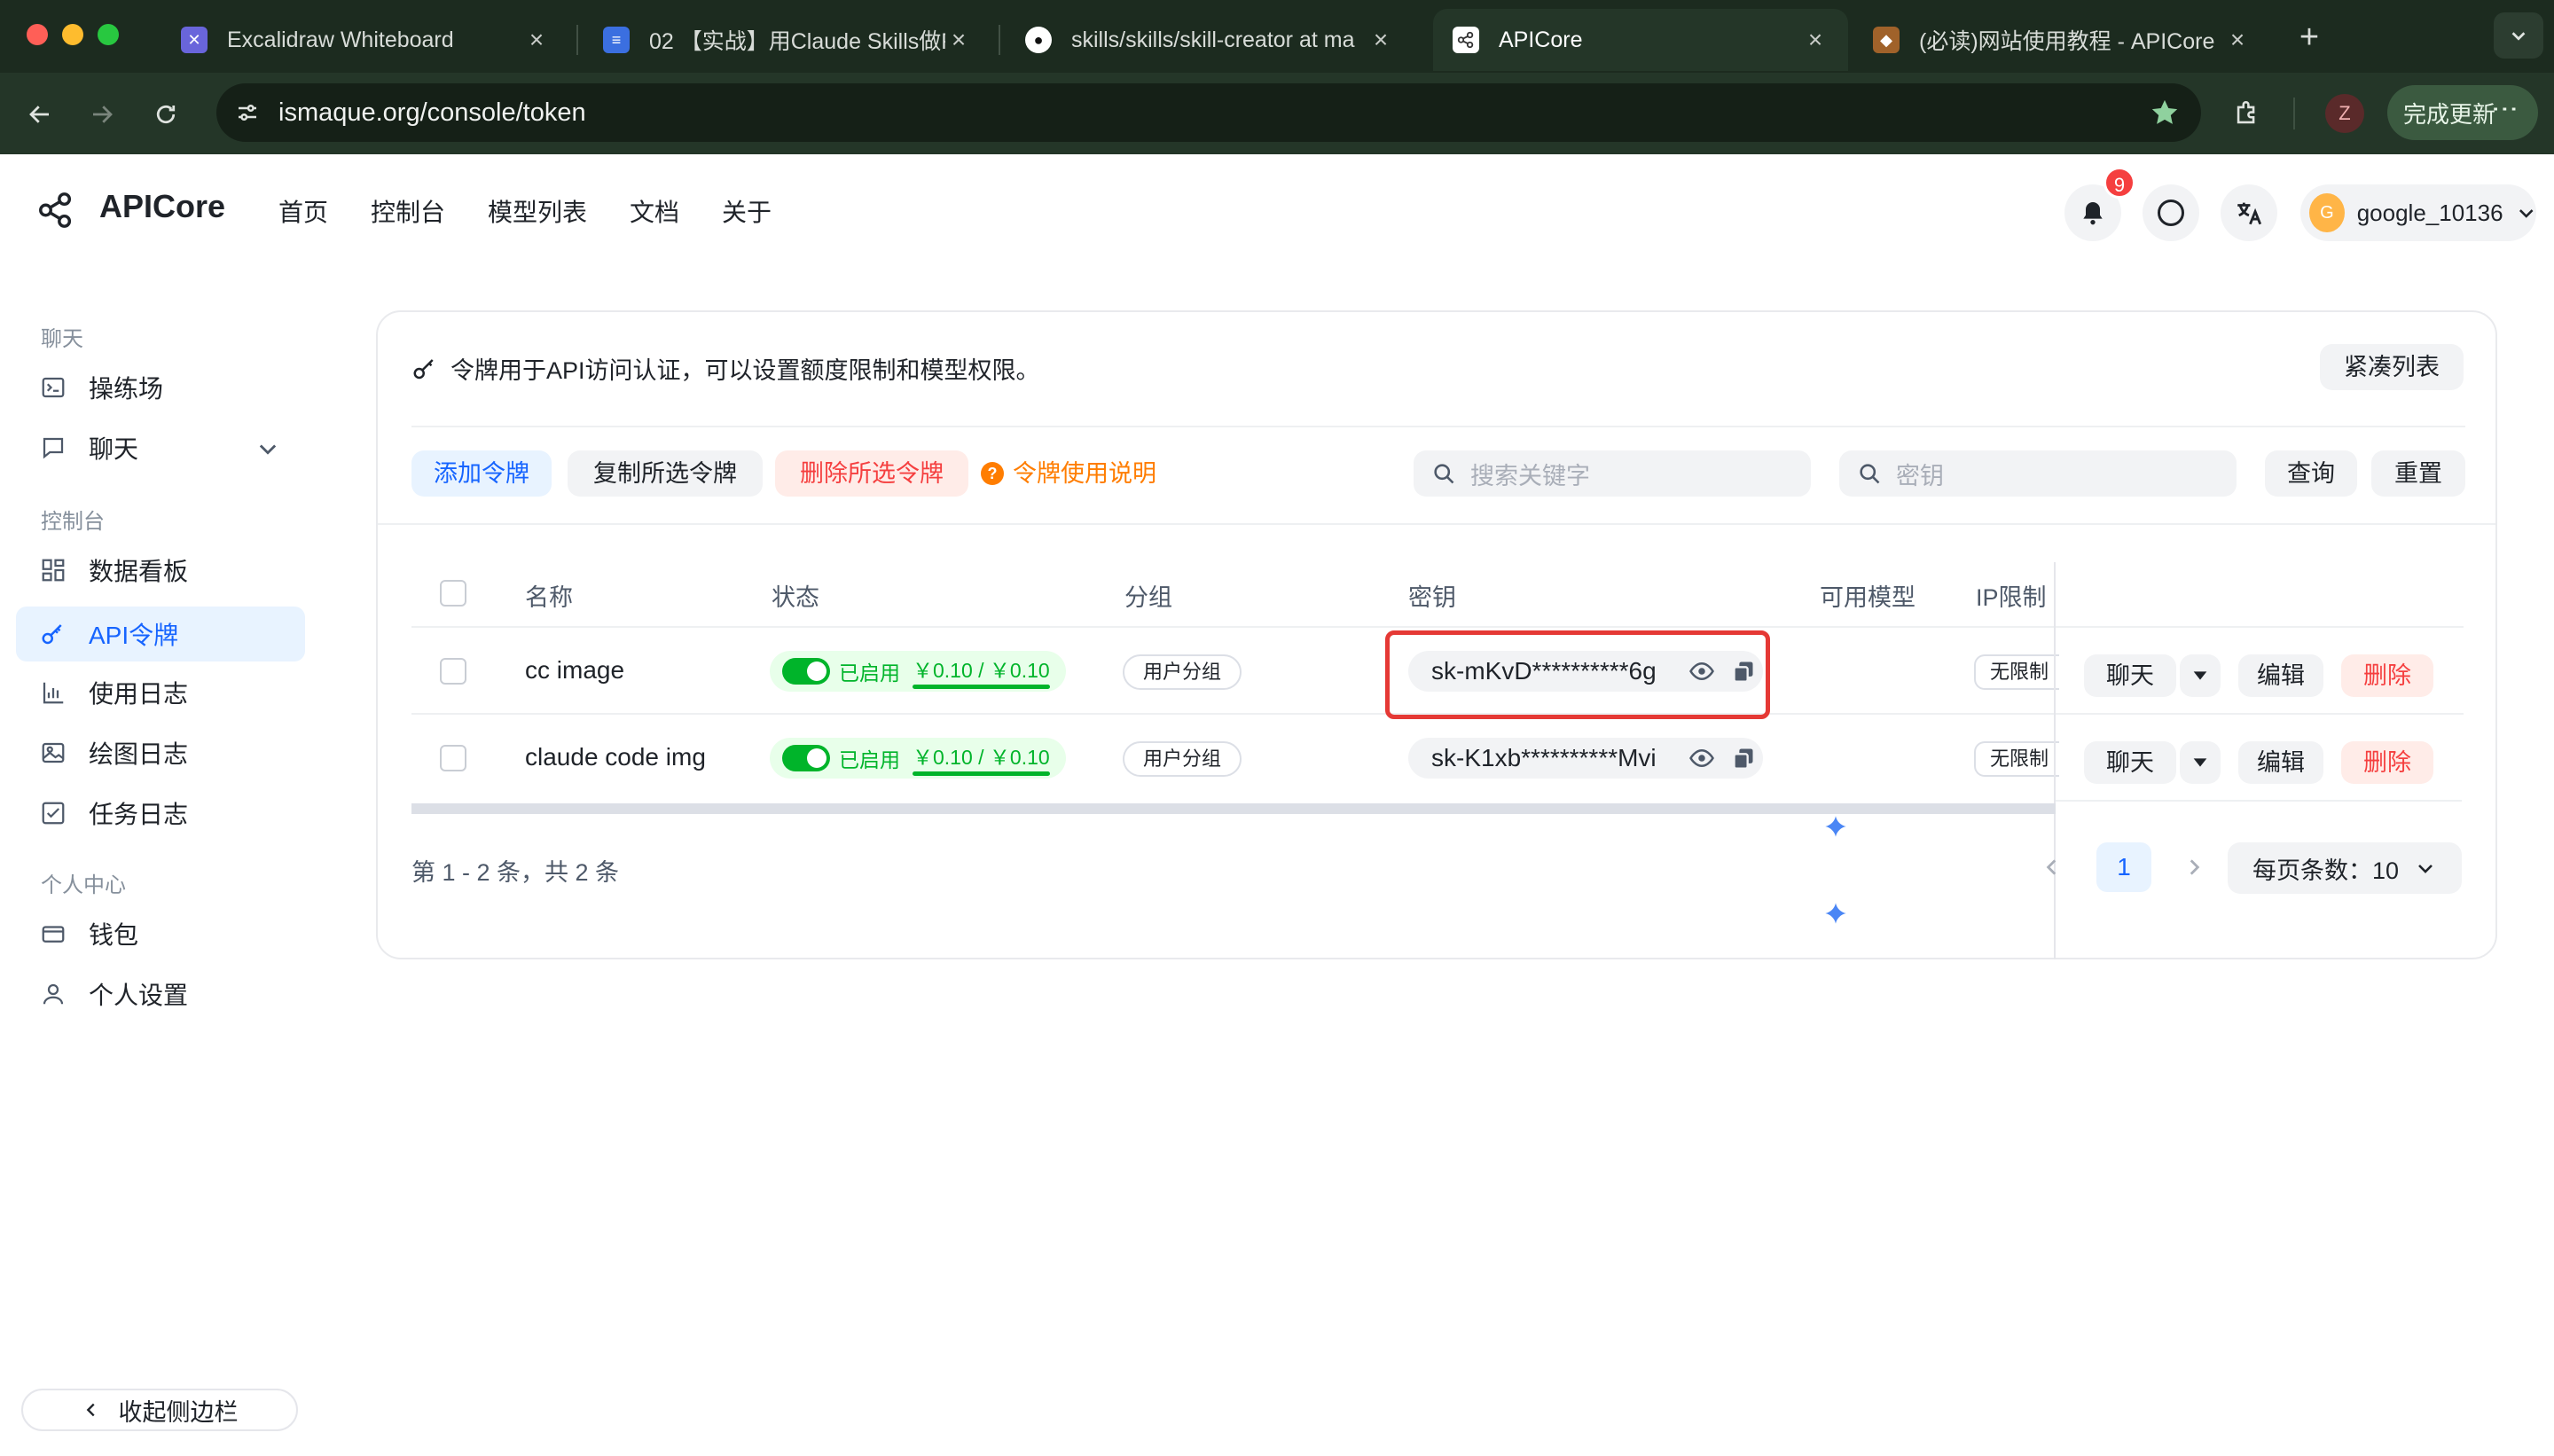 The width and height of the screenshot is (2554, 1456). I want to click on browser-tab: ≡ 02 【实战】用Claude Skills做F ×, so click(787, 40).